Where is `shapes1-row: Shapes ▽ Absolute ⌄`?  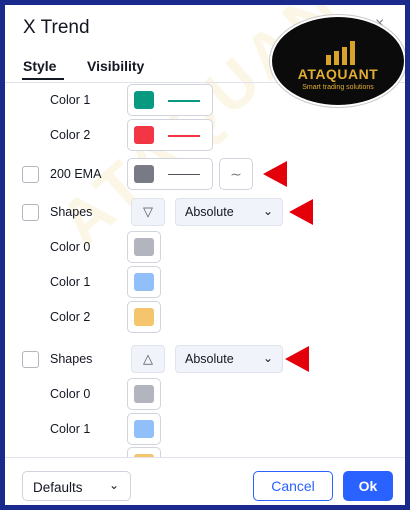
shapes1-row: Shapes ▽ Absolute ⌄ is located at coordinates (205, 212).